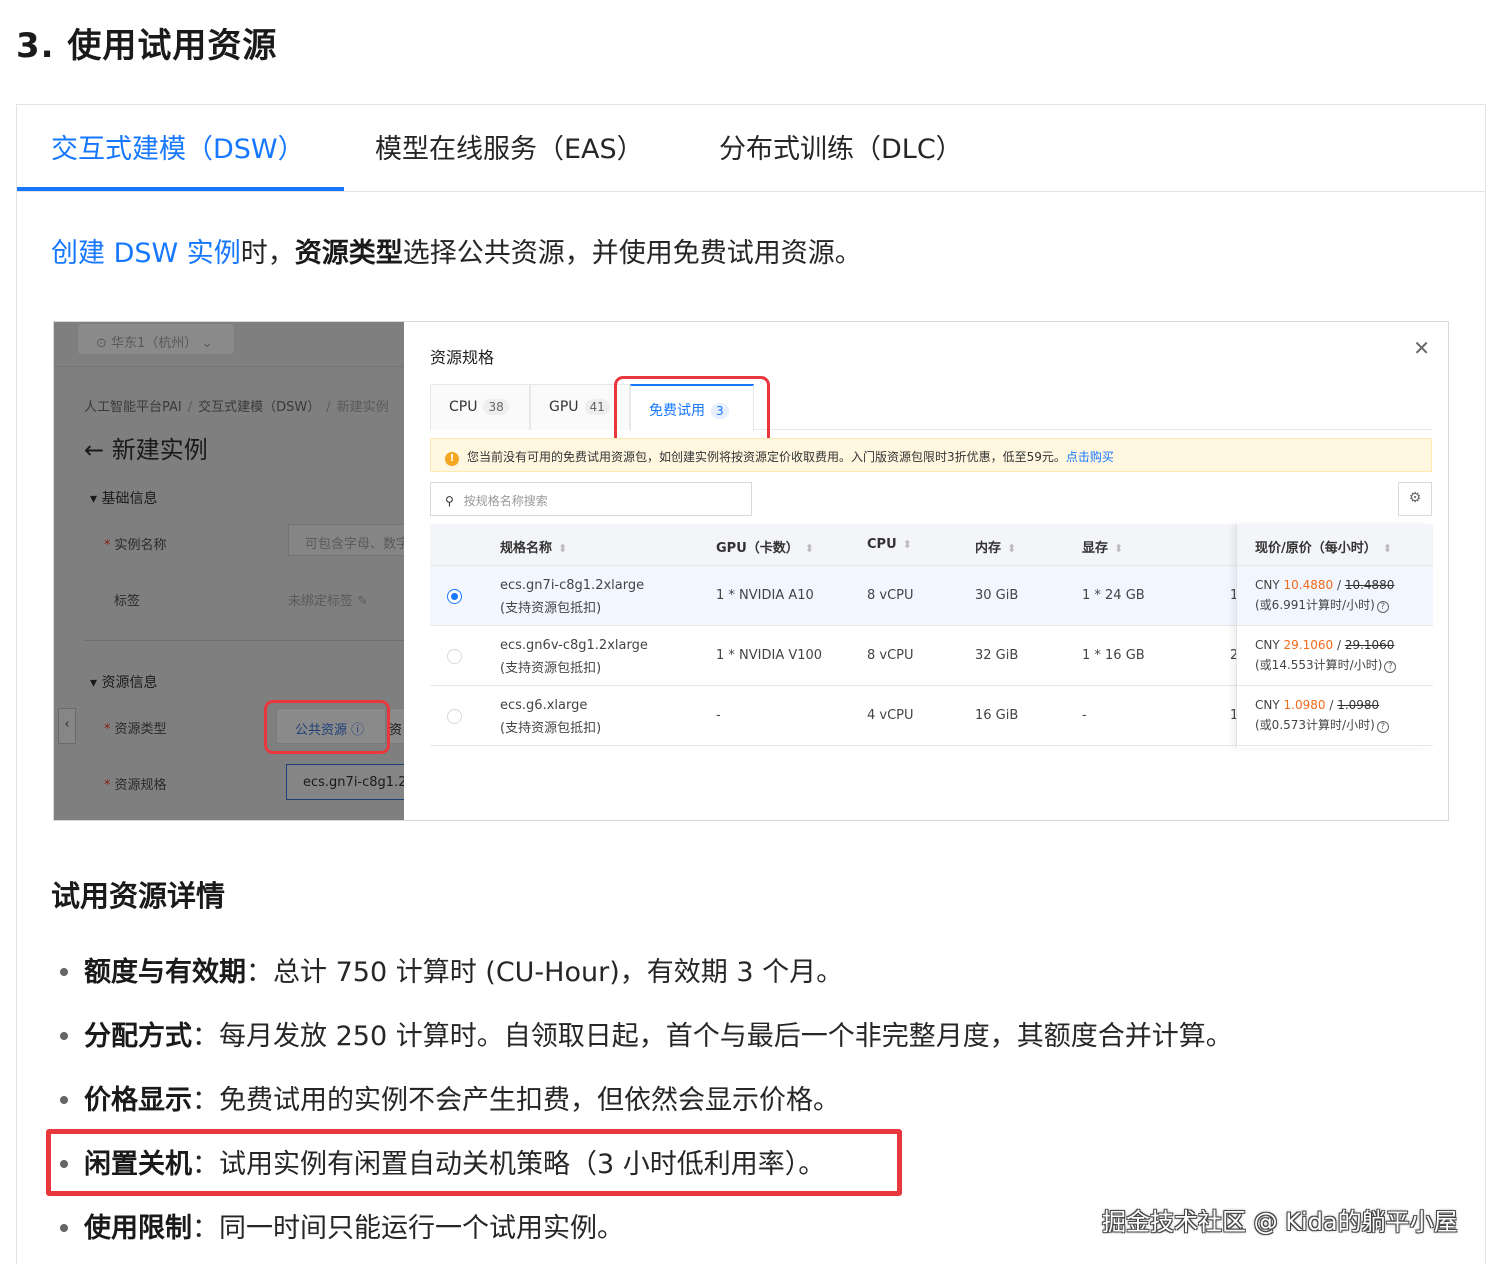 The height and width of the screenshot is (1264, 1498). What do you see at coordinates (572, 597) in the screenshot?
I see `spec-name: ecs.gn7i-c8g1.2xlarge (支持资源包抵扣)` at bounding box center [572, 597].